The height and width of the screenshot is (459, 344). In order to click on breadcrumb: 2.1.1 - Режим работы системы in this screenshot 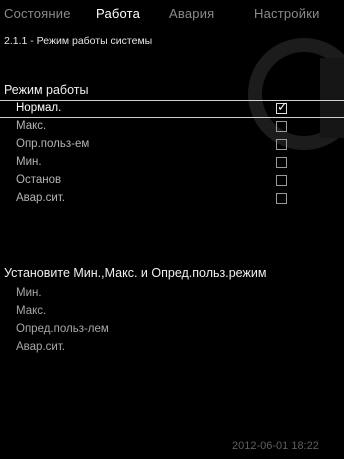, I will do `click(78, 41)`.